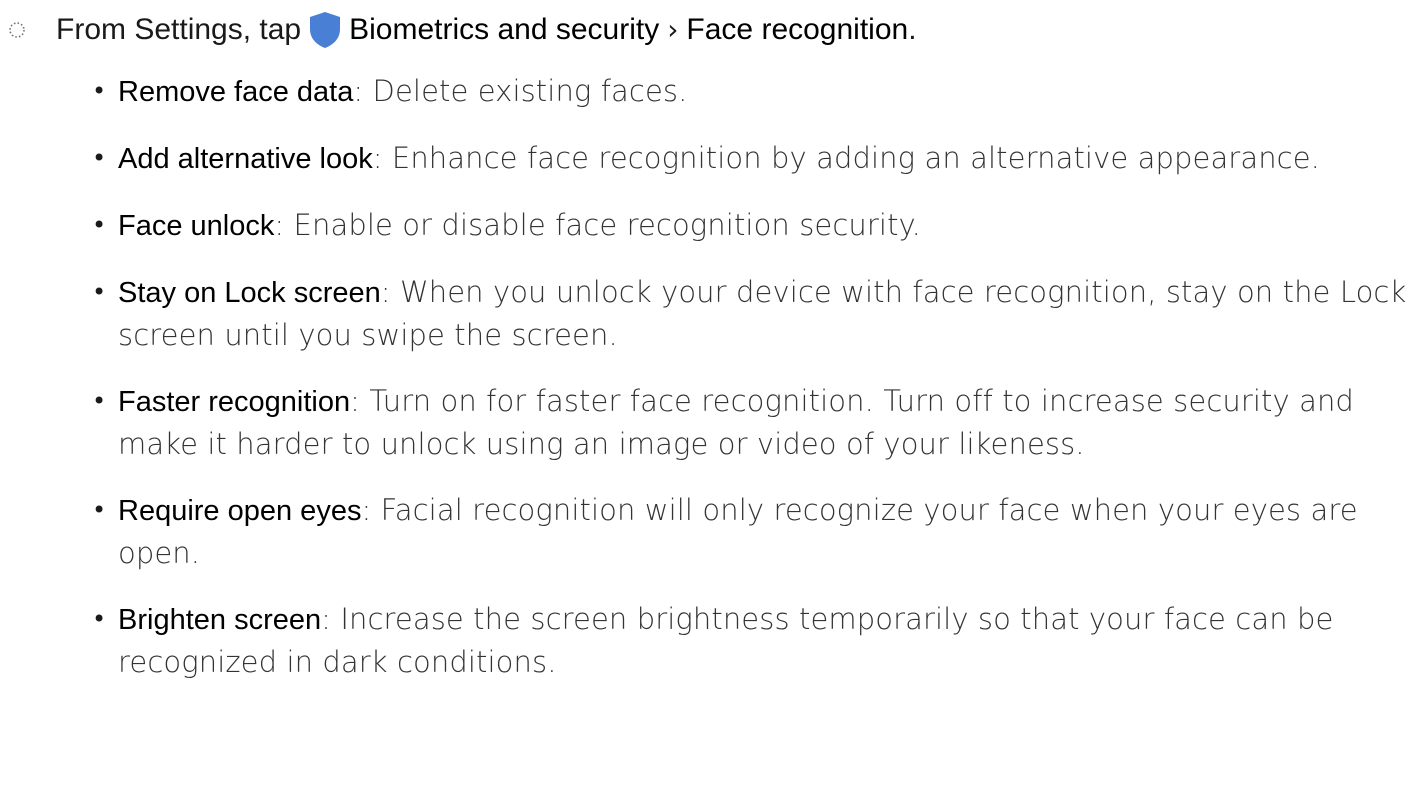 The width and height of the screenshot is (1427, 785). Describe the element at coordinates (220, 620) in the screenshot. I see `option-term: Brighten screen` at that location.